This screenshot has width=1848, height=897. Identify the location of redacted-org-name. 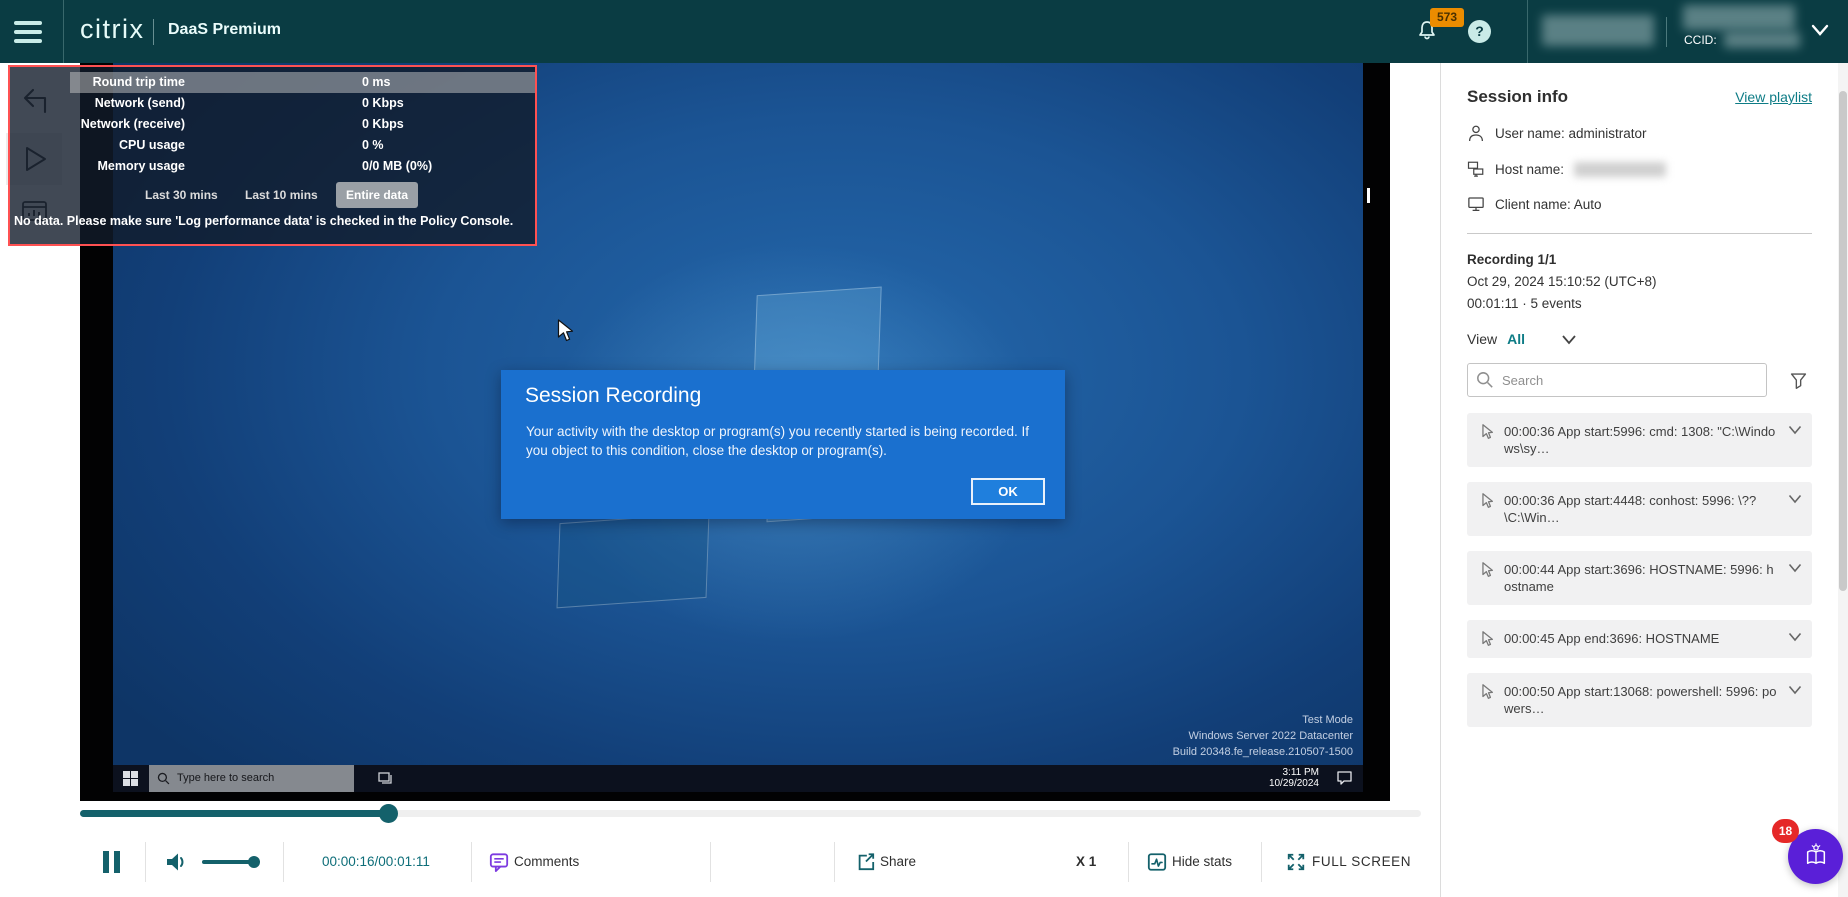
(1739, 17).